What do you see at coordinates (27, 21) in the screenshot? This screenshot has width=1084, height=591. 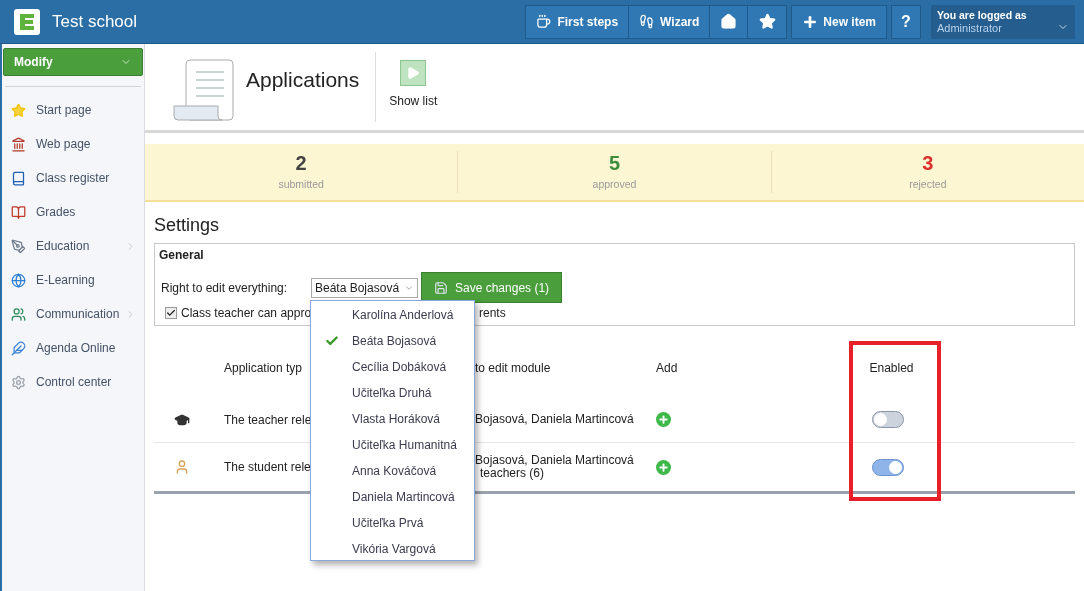 I see `logo-icon` at bounding box center [27, 21].